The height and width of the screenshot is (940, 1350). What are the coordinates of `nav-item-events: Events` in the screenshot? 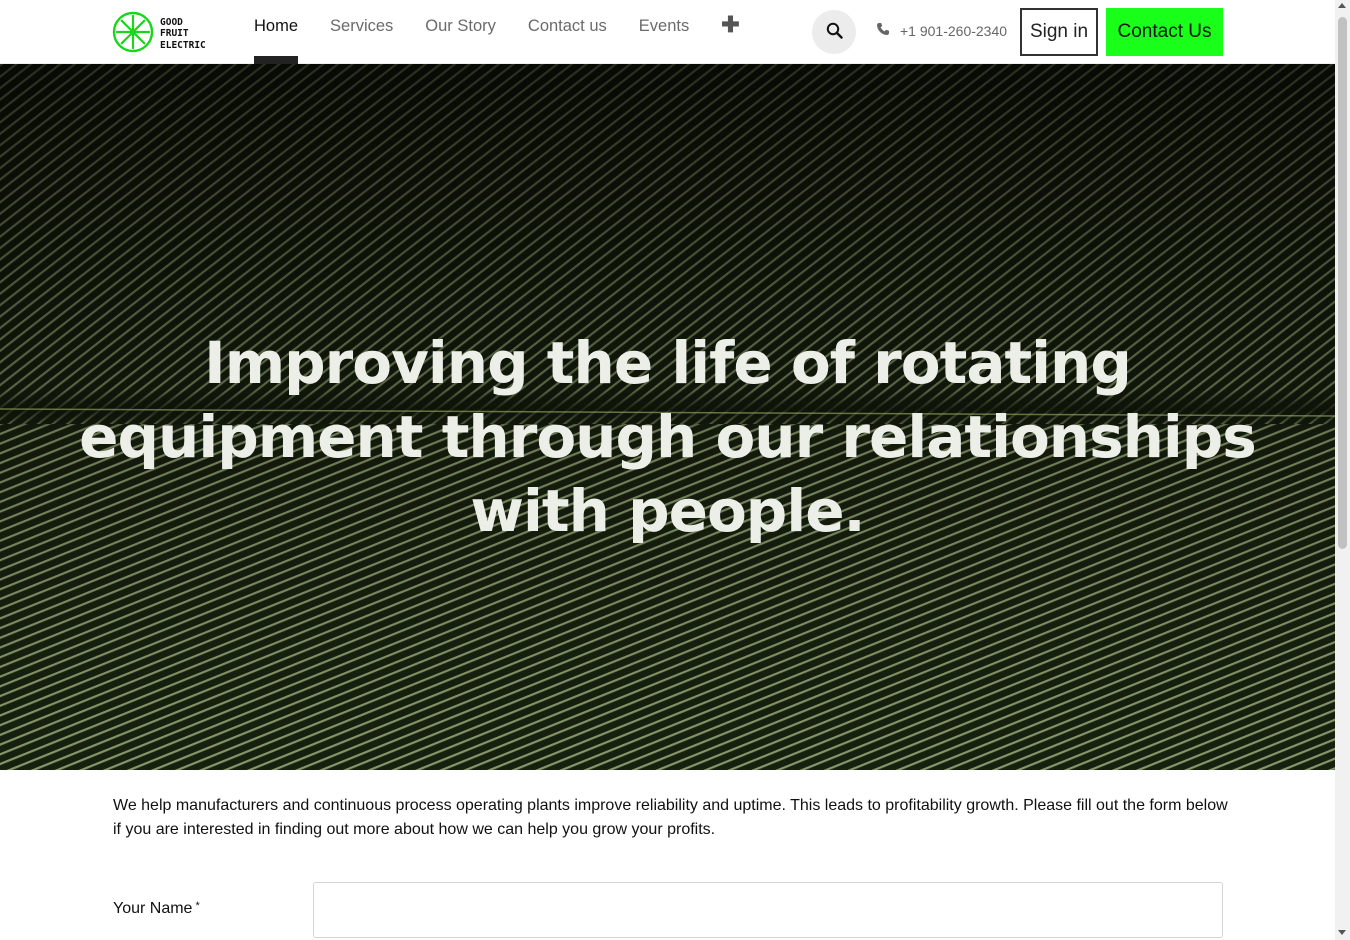 It's located at (664, 32).